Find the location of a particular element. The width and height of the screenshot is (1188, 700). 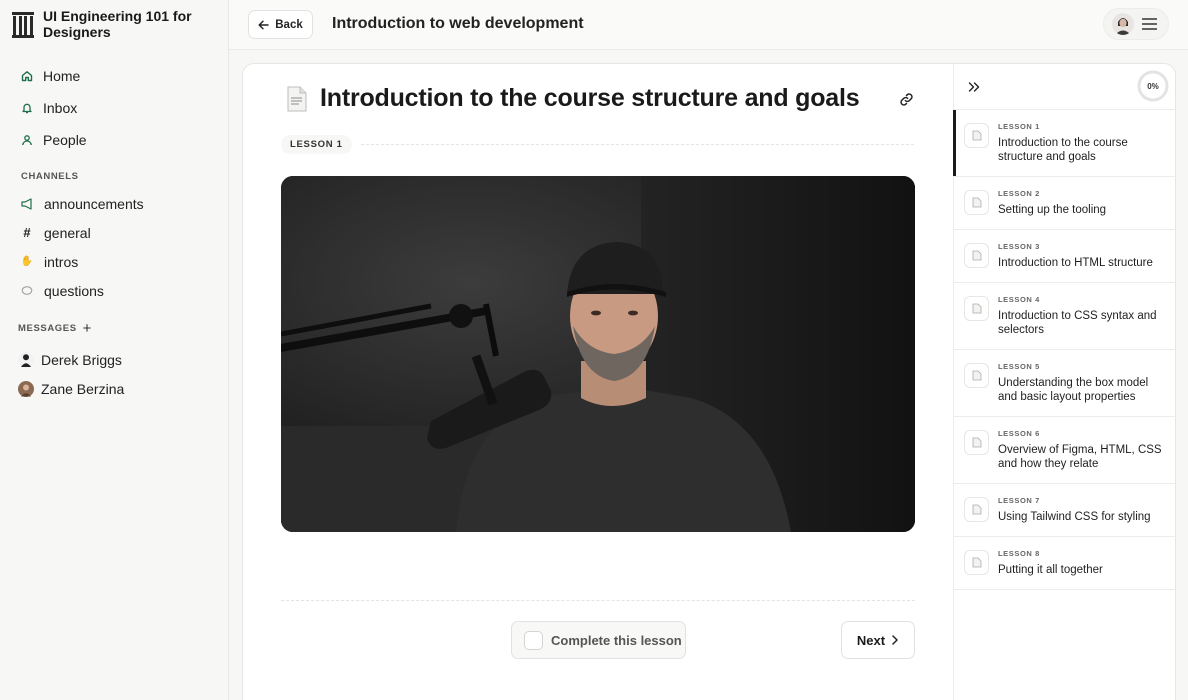

lesson-number: LESSON 5 is located at coordinates (1019, 366).